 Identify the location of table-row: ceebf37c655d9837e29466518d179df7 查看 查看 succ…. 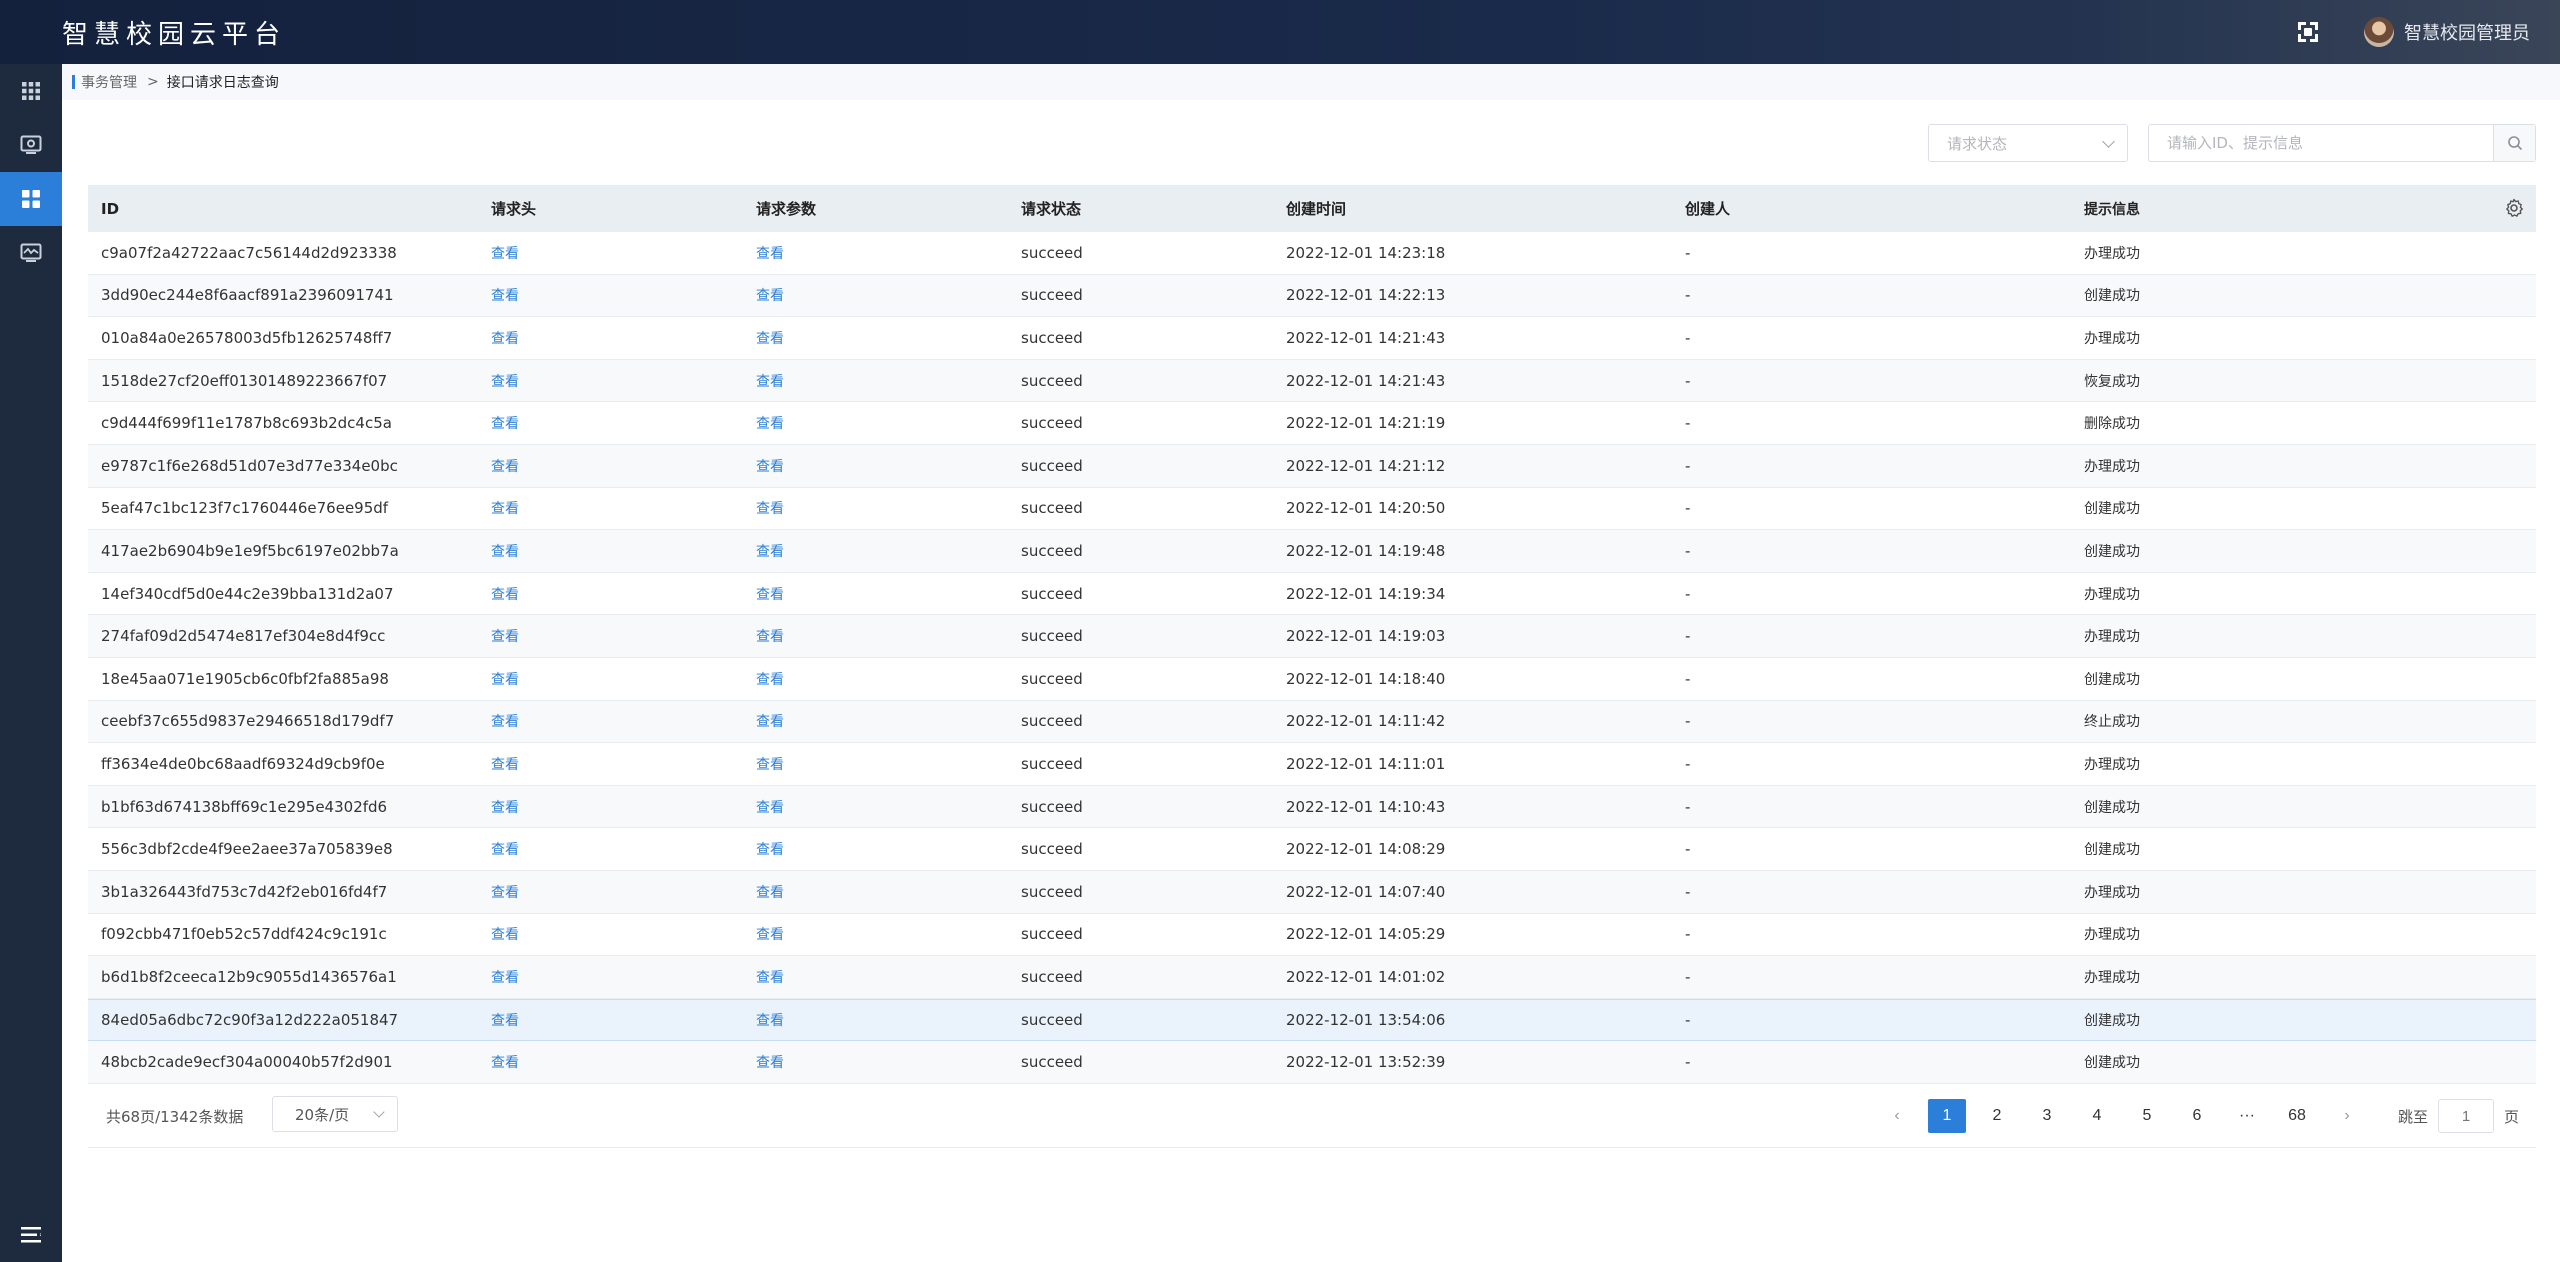
(1312, 722).